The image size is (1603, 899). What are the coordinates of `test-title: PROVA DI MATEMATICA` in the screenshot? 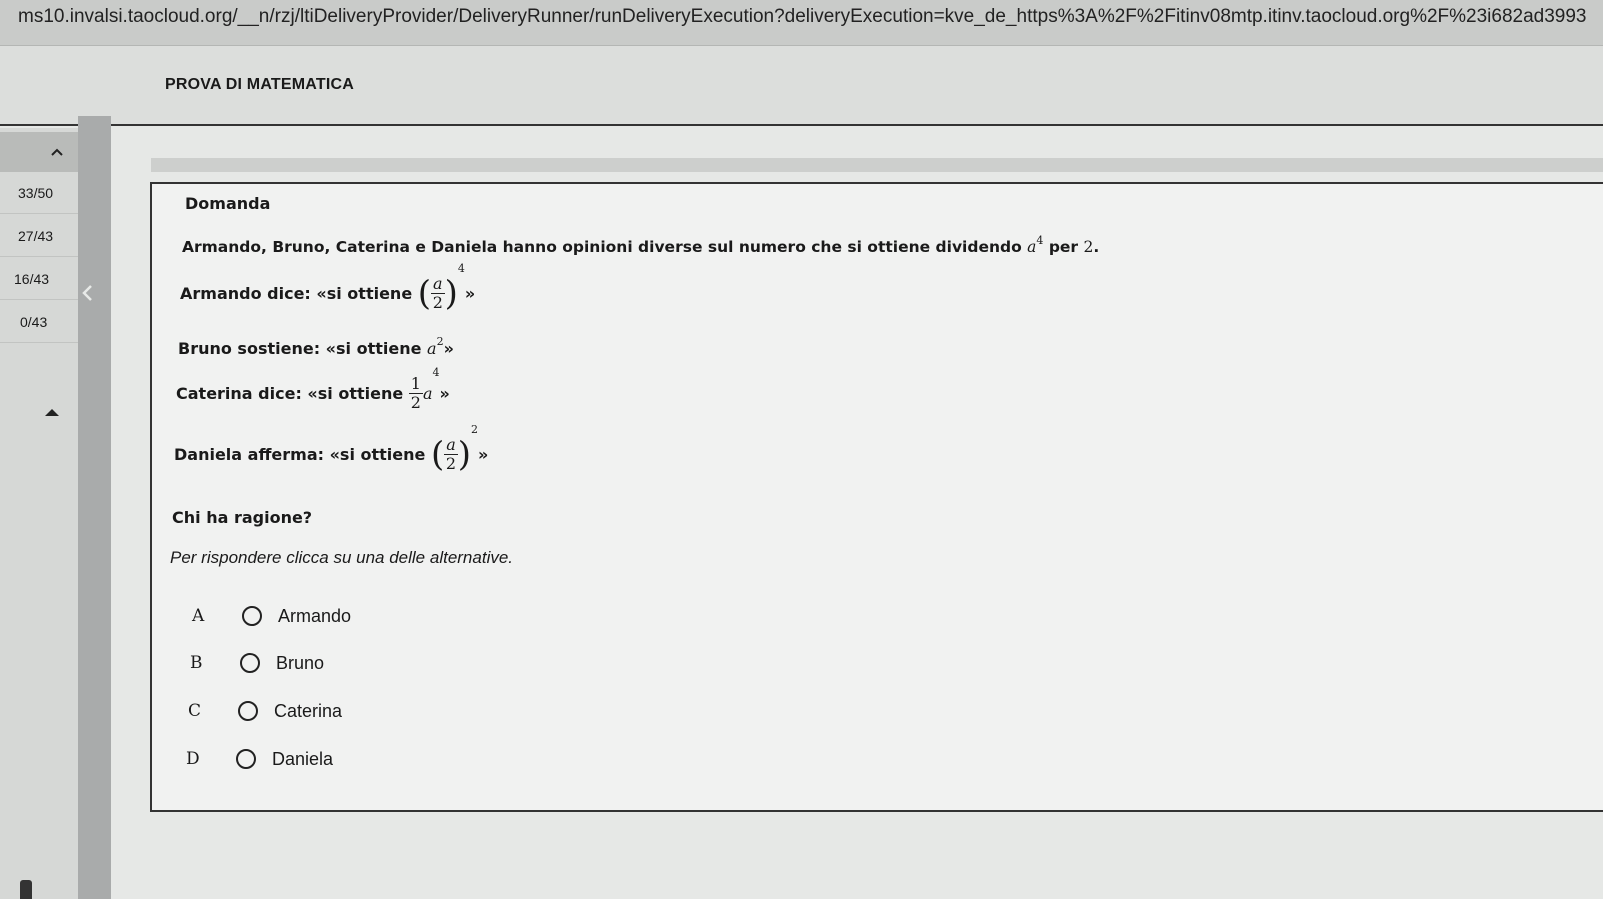 It's located at (259, 84).